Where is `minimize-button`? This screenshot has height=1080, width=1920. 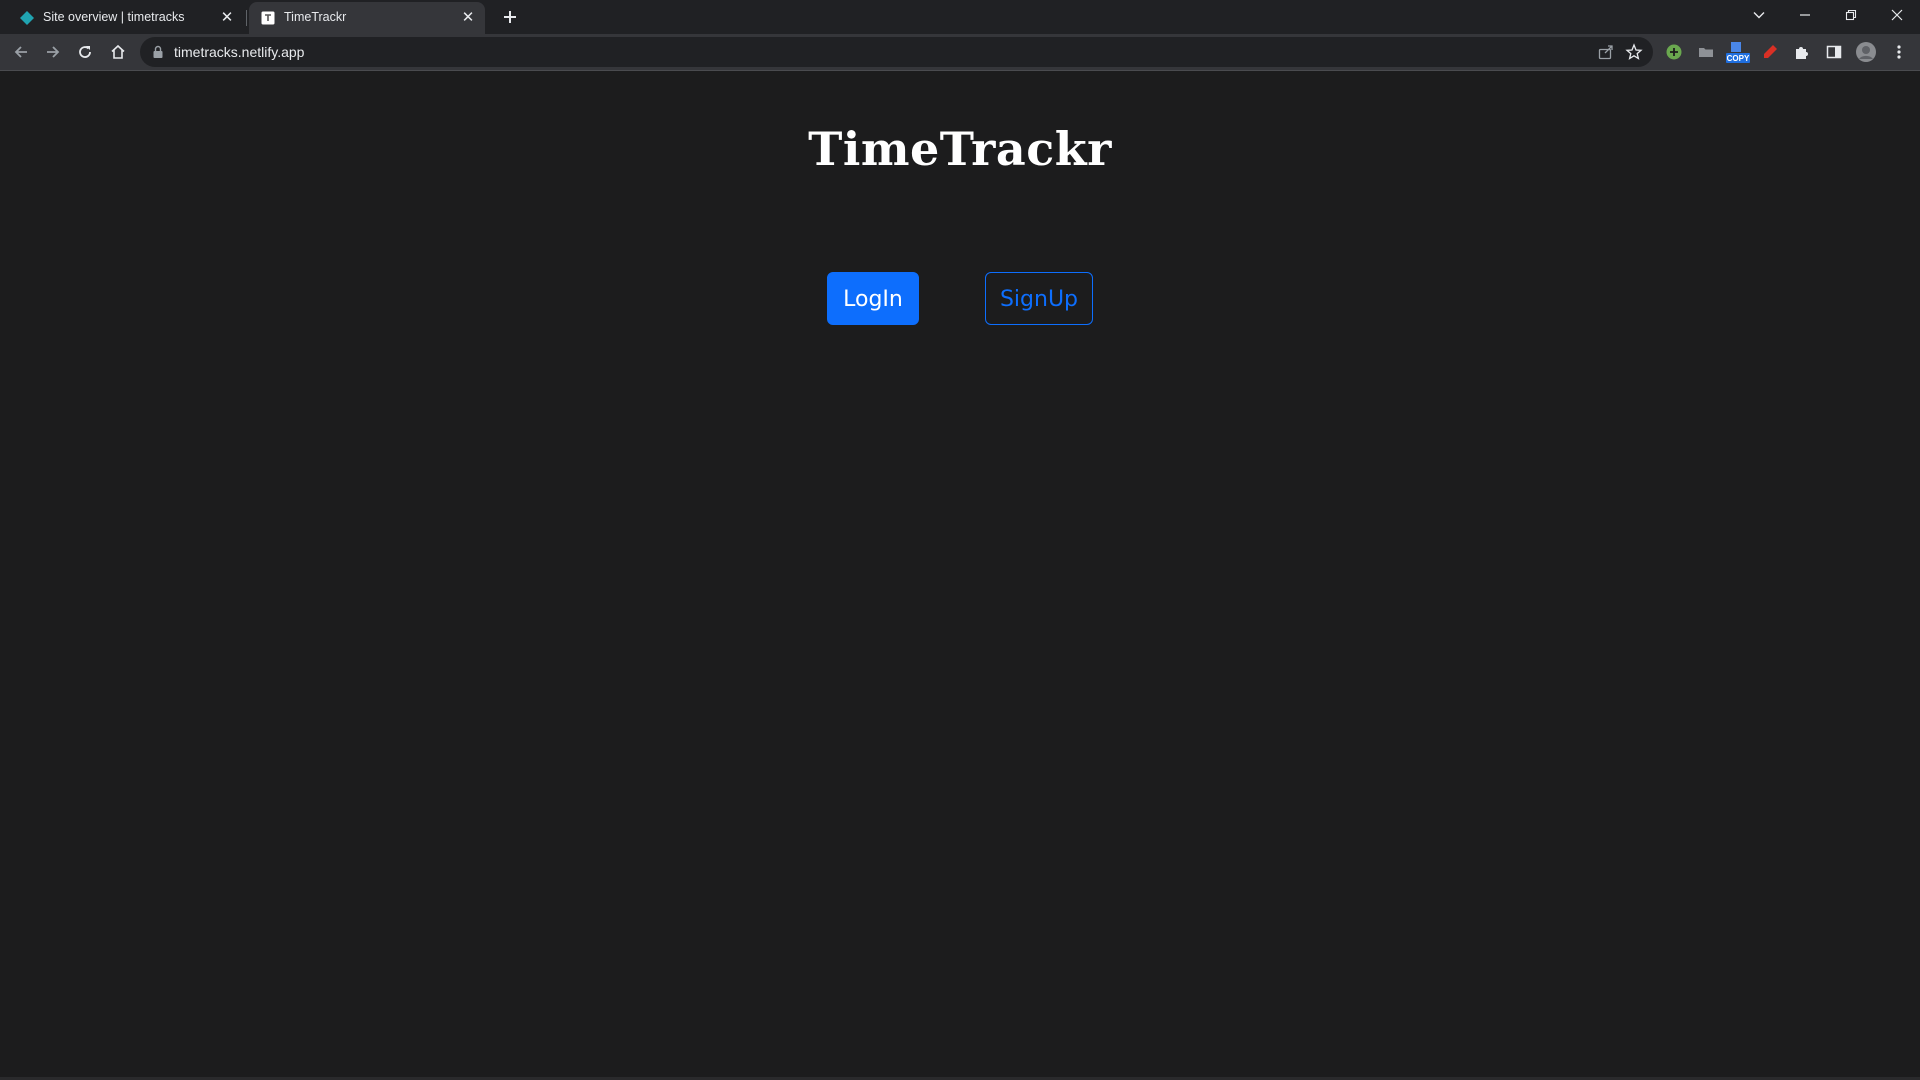
minimize-button is located at coordinates (1805, 15).